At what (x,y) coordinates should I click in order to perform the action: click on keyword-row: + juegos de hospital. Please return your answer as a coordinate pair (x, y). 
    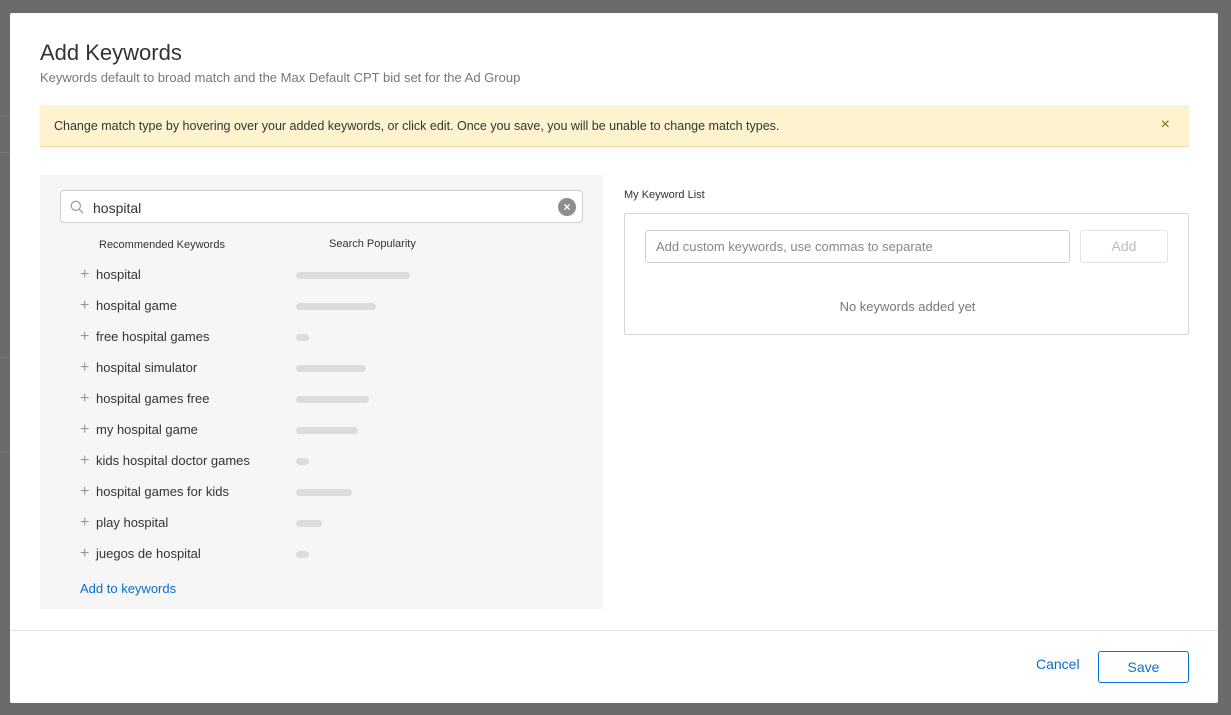
    Looking at the image, I should click on (340, 555).